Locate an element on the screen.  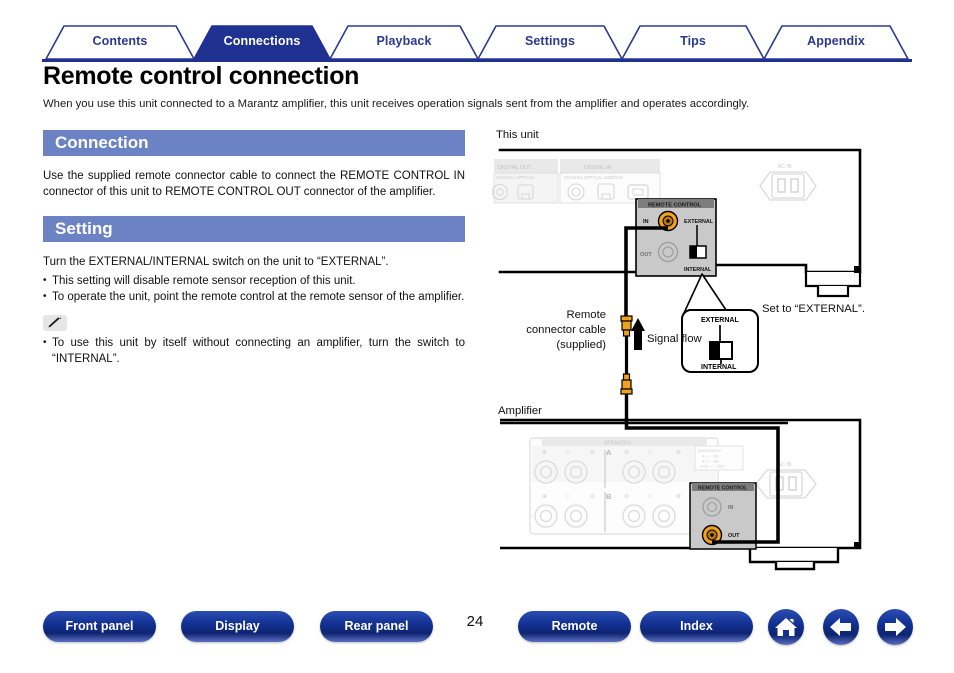
forward-arrow-icon is located at coordinates (895, 627).